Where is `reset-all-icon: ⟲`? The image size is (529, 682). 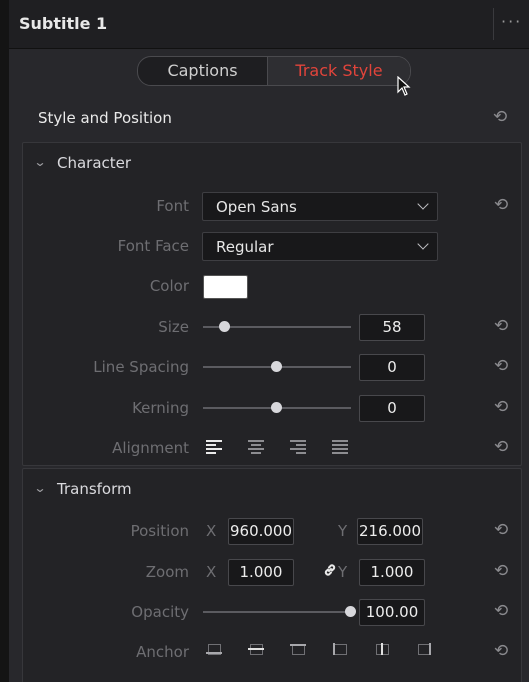 reset-all-icon: ⟲ is located at coordinates (500, 117).